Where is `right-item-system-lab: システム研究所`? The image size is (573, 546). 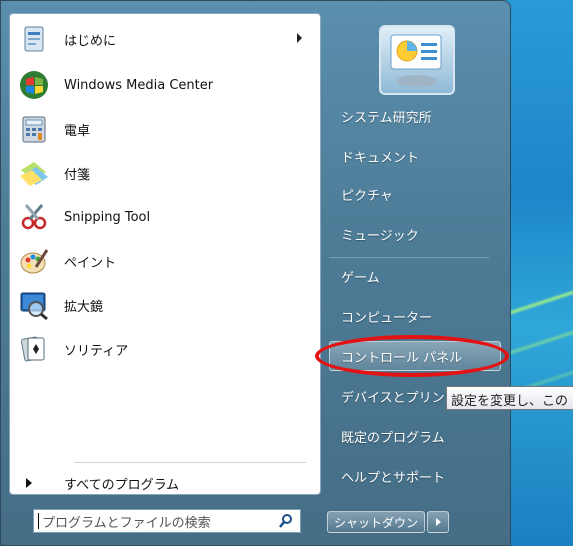
right-item-system-lab: システム研究所 is located at coordinates (386, 116).